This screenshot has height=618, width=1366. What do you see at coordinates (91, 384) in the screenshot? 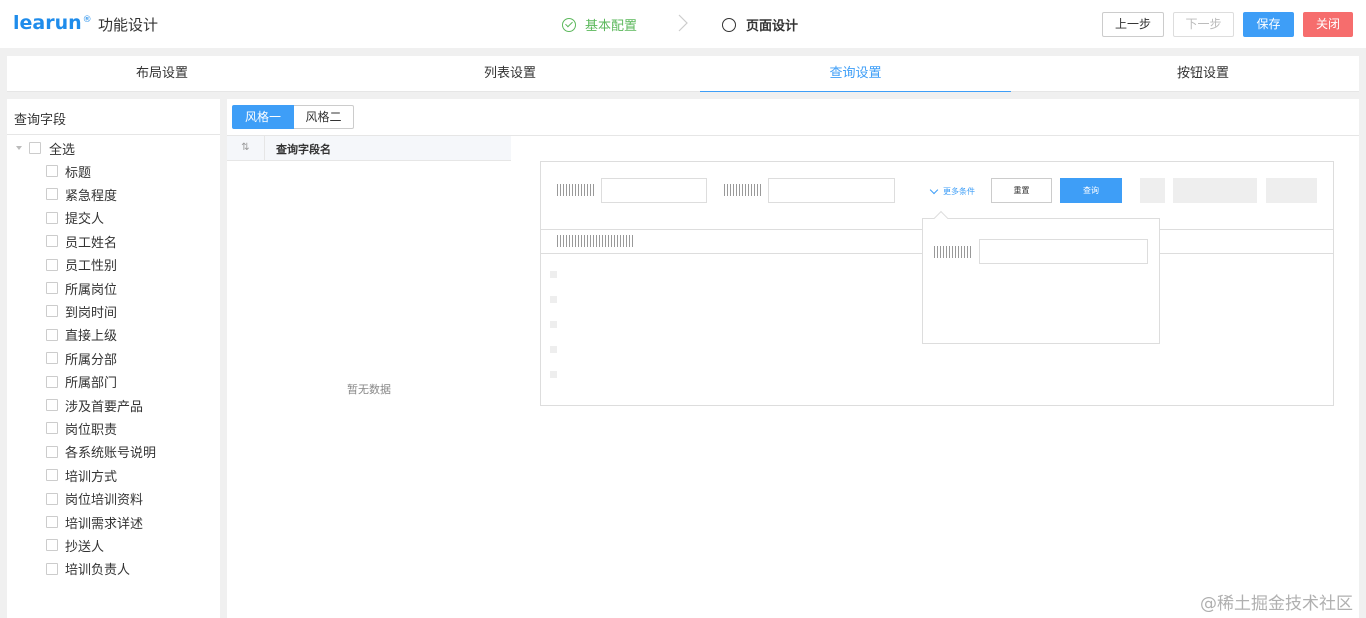
I see `field-label: 所属部门` at bounding box center [91, 384].